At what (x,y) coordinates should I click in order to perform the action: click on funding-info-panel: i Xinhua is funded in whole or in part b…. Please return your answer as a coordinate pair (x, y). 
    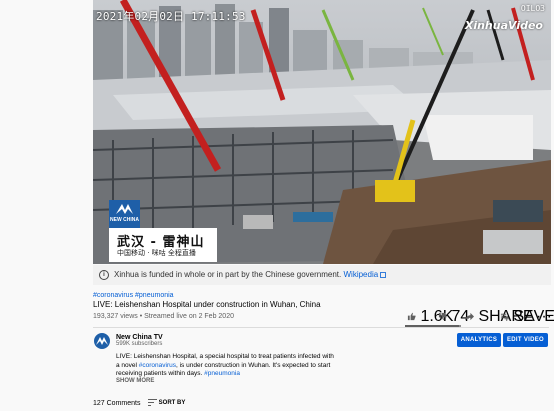
    Looking at the image, I should click on (322, 275).